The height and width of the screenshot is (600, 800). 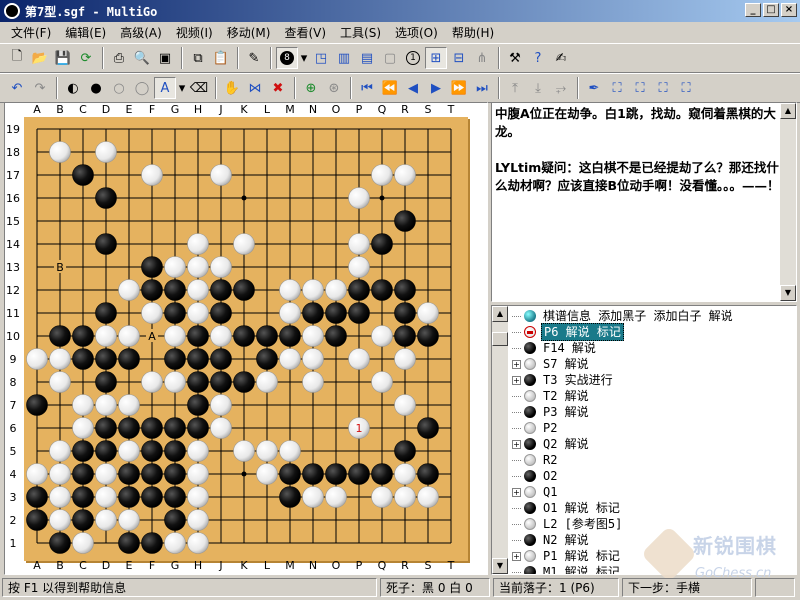 I want to click on row-label: 12, so click(x=13, y=290).